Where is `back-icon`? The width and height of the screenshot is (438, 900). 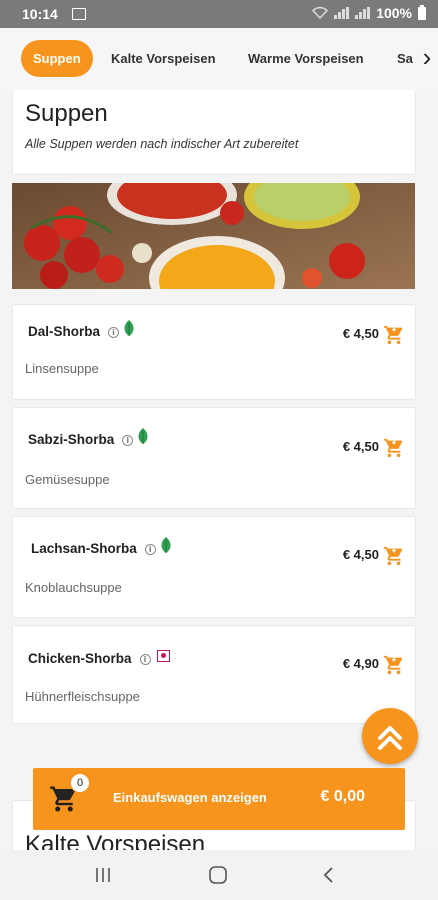
back-icon is located at coordinates (329, 875).